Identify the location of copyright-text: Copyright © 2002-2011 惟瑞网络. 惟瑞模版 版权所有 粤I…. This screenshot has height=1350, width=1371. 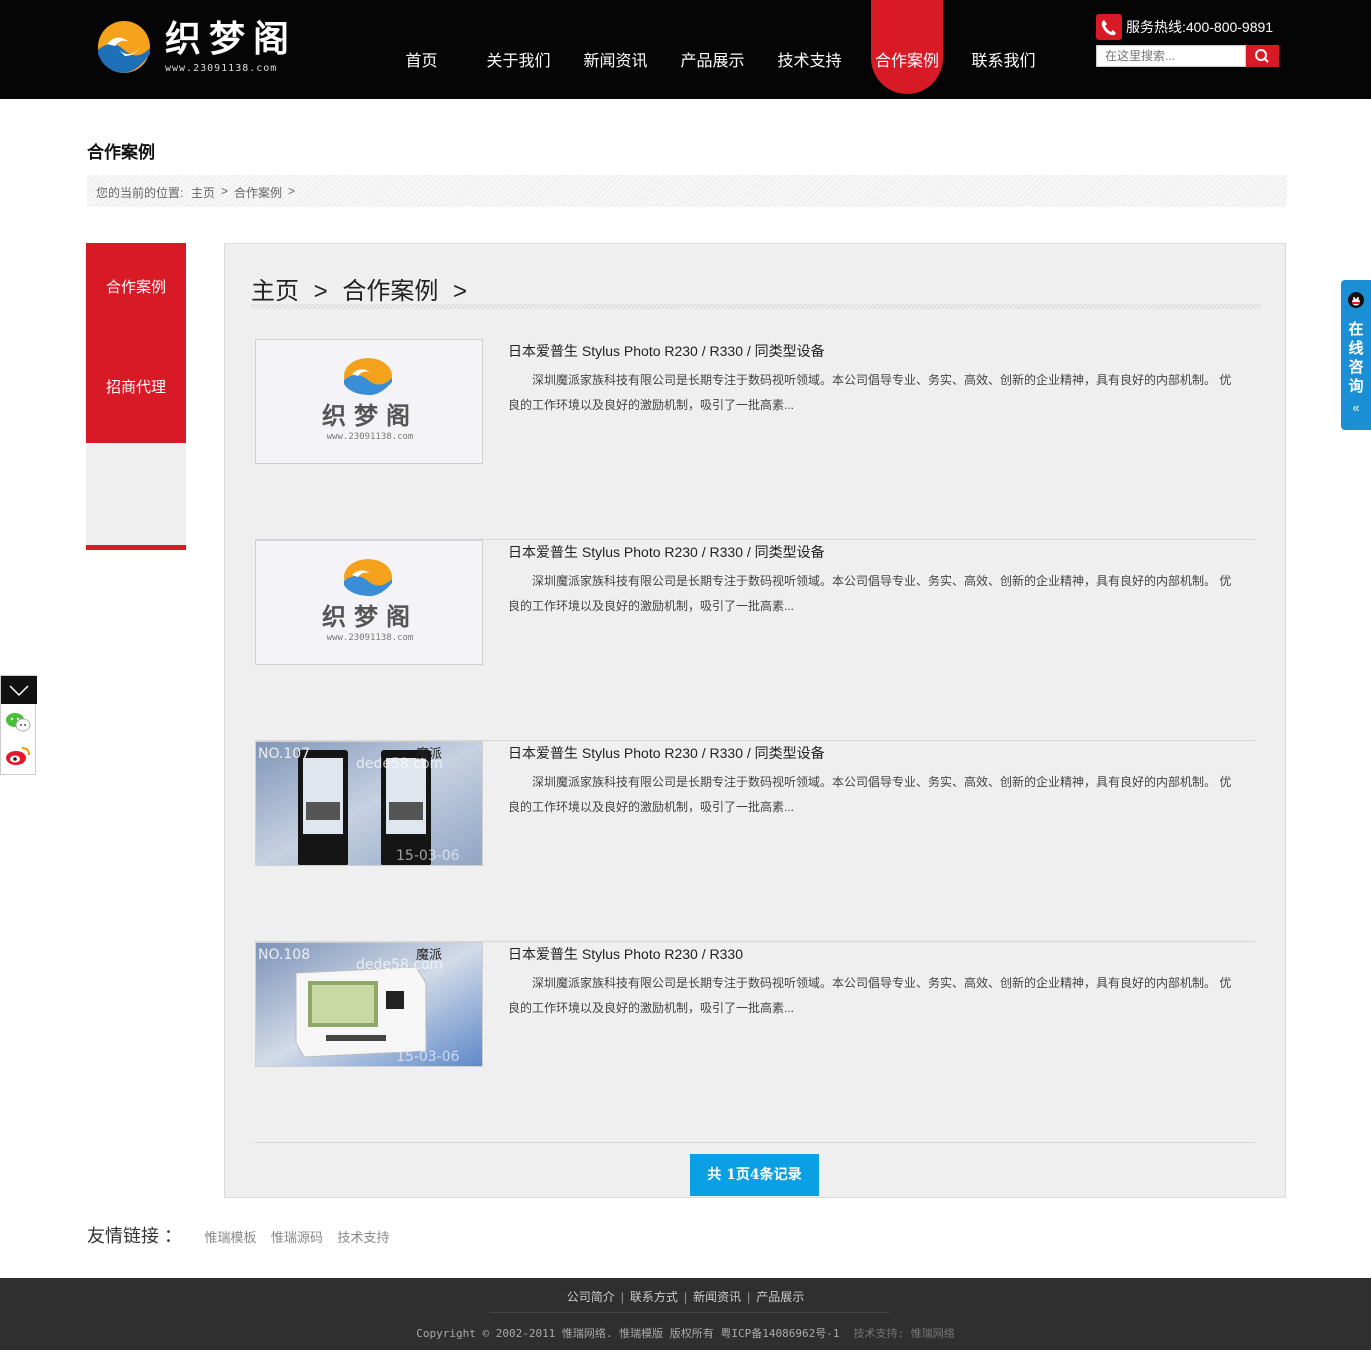
(628, 1333).